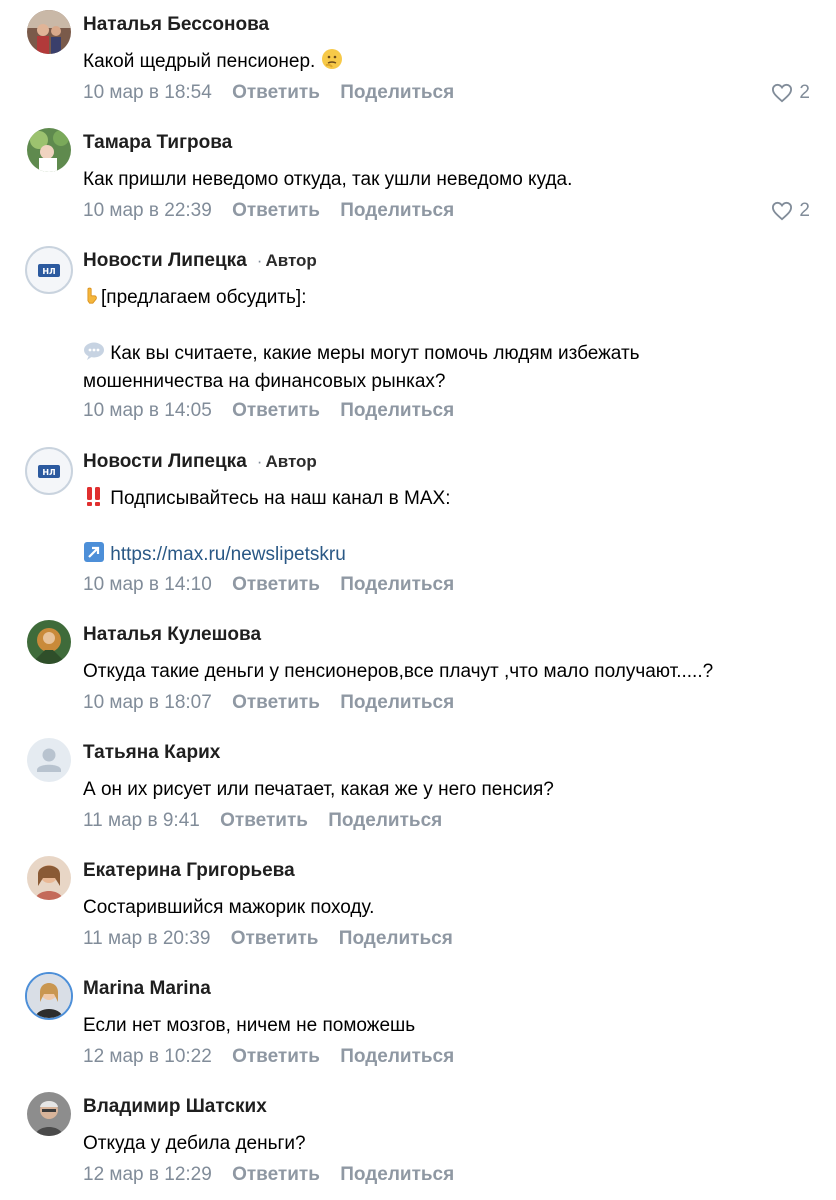  Describe the element at coordinates (175, 1107) in the screenshot. I see `author-name: Владимир Шатских` at that location.